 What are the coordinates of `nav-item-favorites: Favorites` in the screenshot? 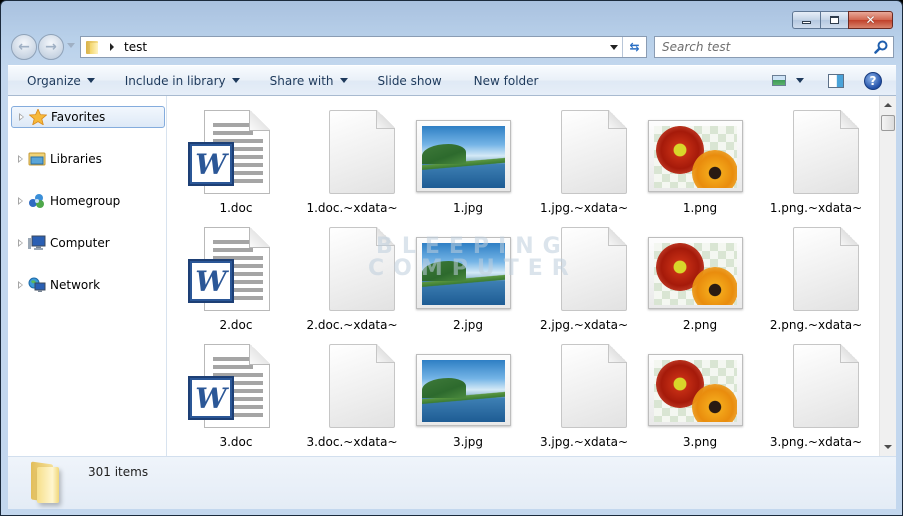 It's located at (88, 117).